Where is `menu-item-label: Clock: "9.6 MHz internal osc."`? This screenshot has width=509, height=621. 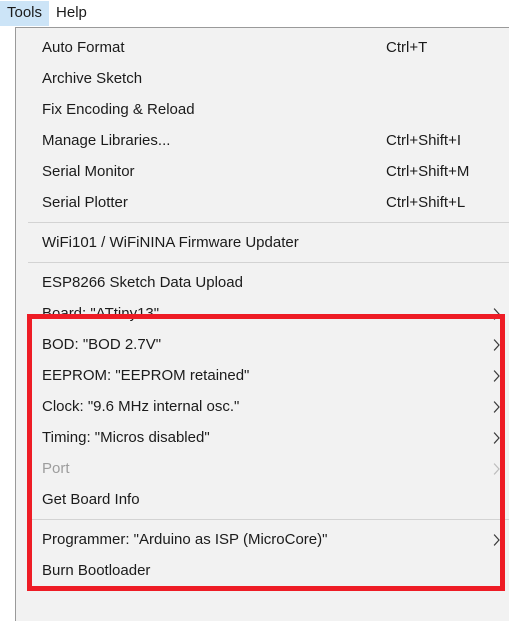
menu-item-label: Clock: "9.6 MHz internal osc." is located at coordinates (141, 406).